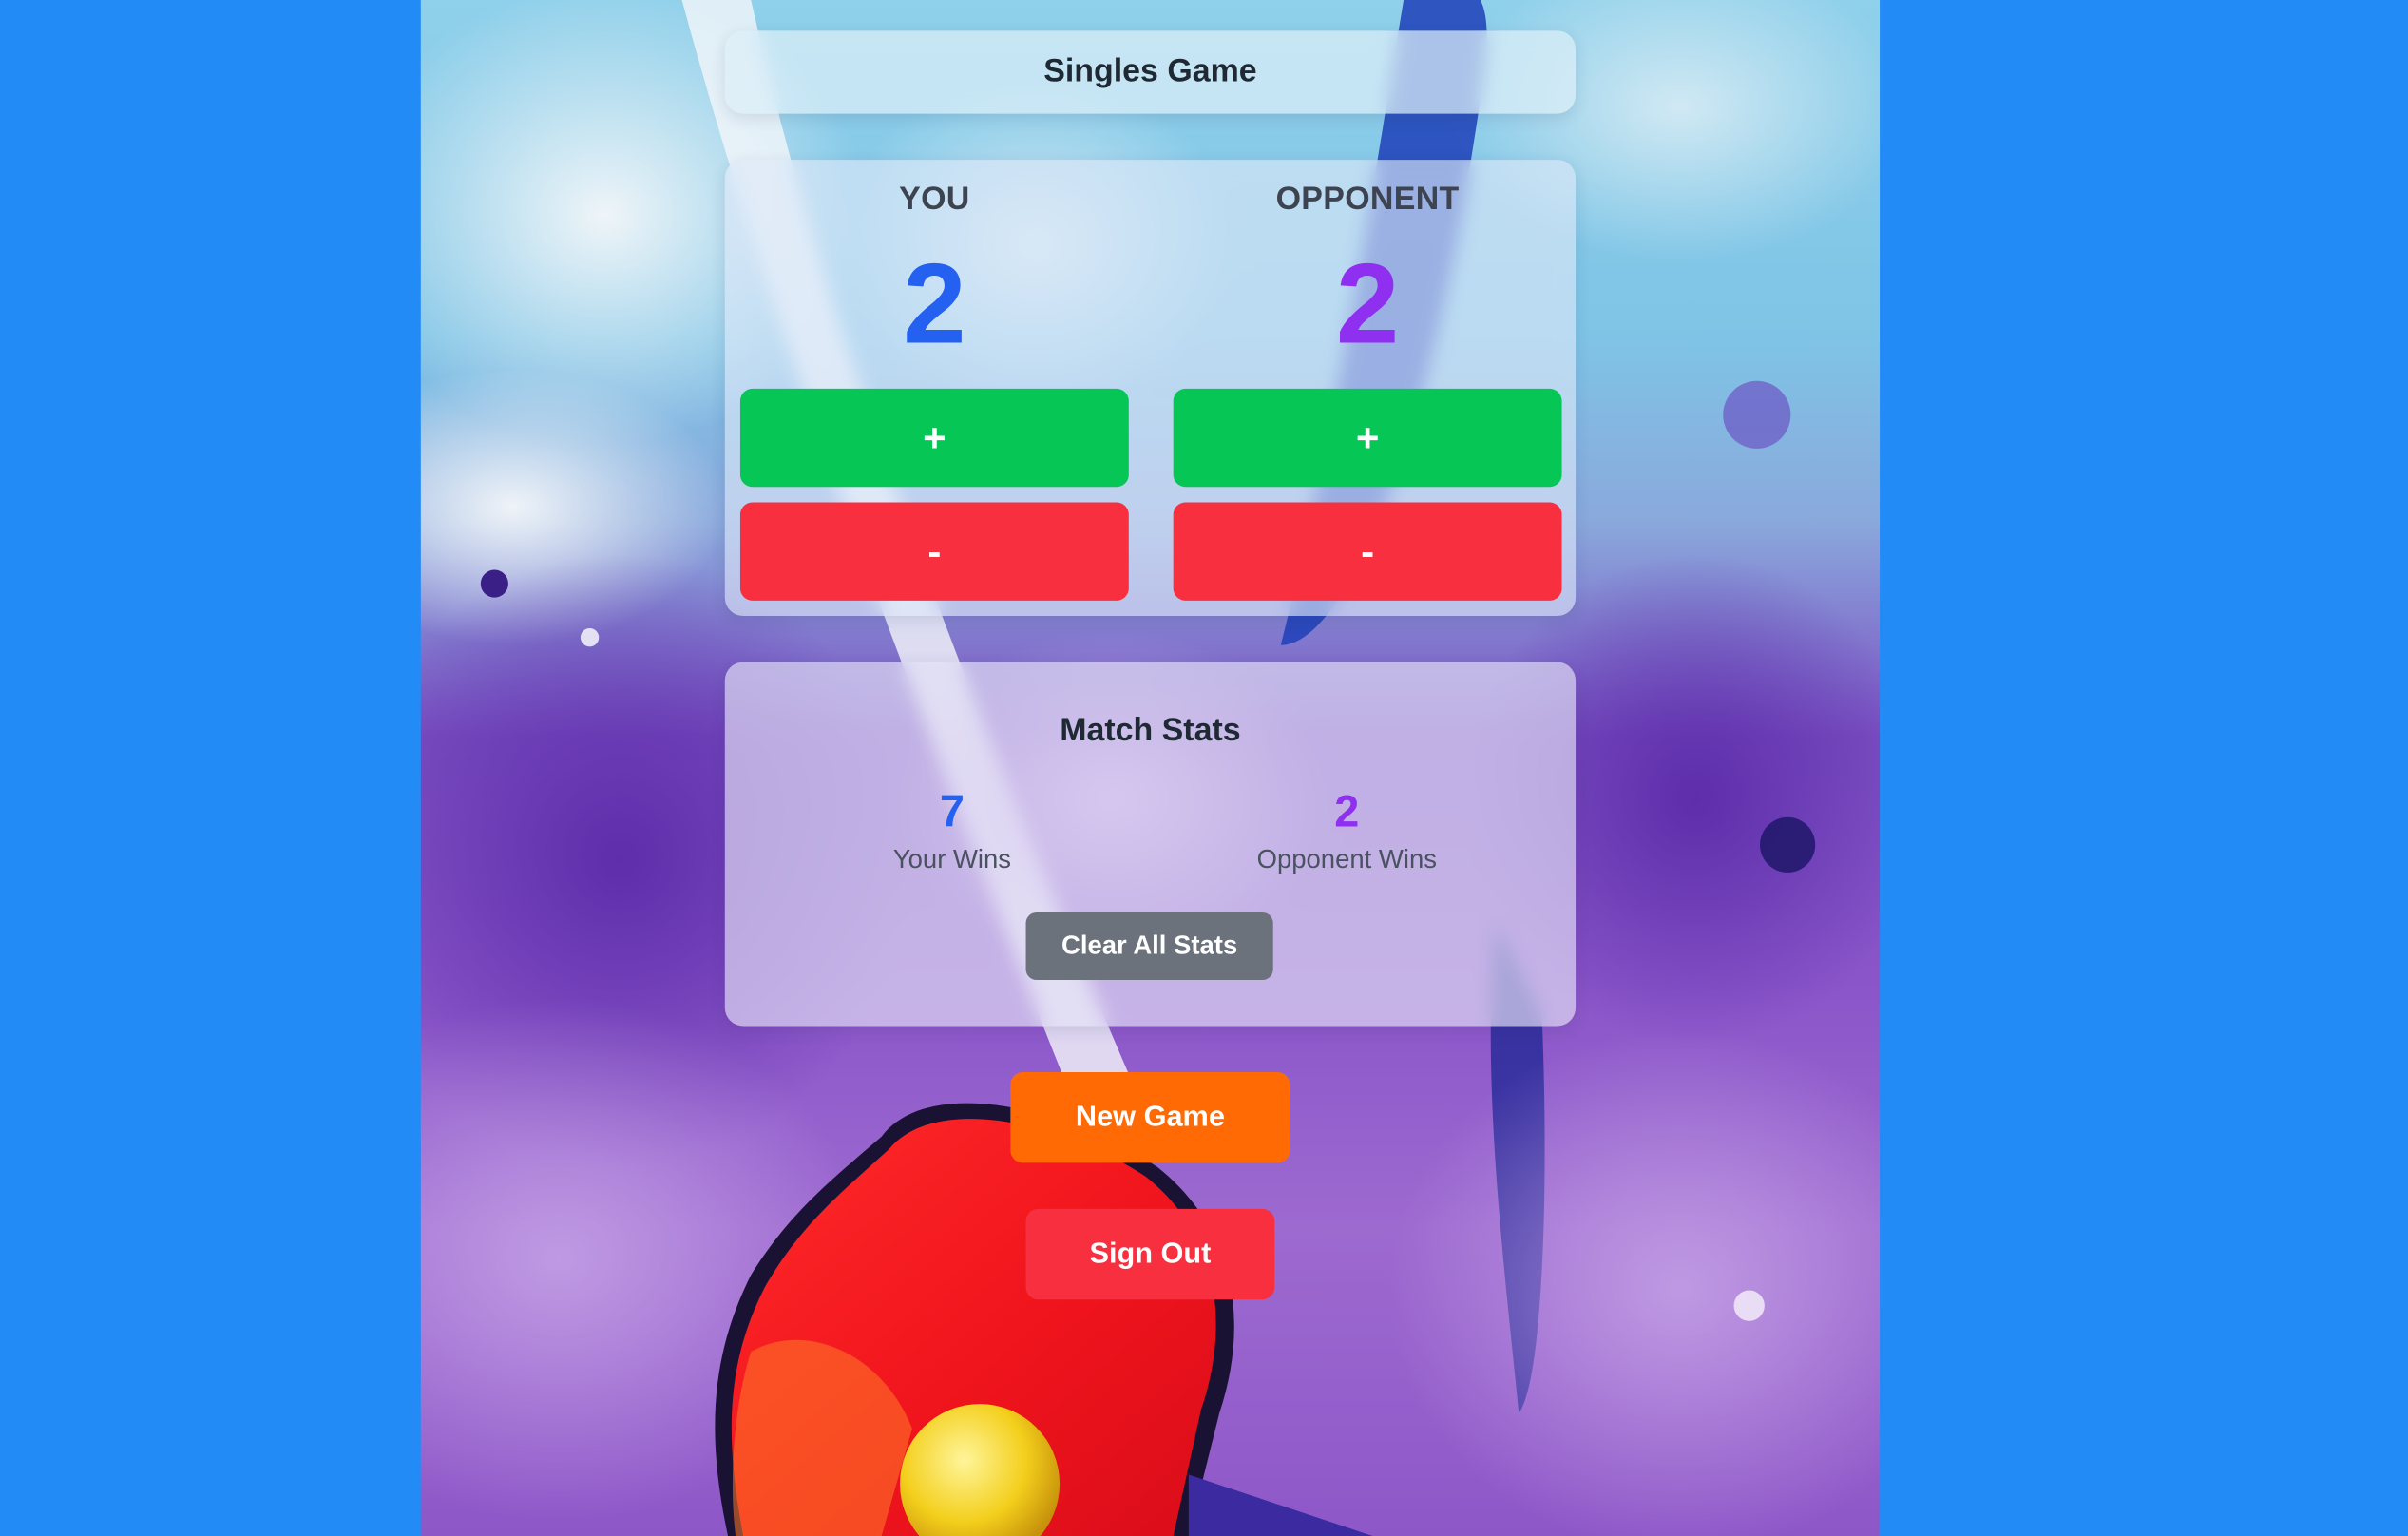  I want to click on game-title-card: Singles Game, so click(1151, 72).